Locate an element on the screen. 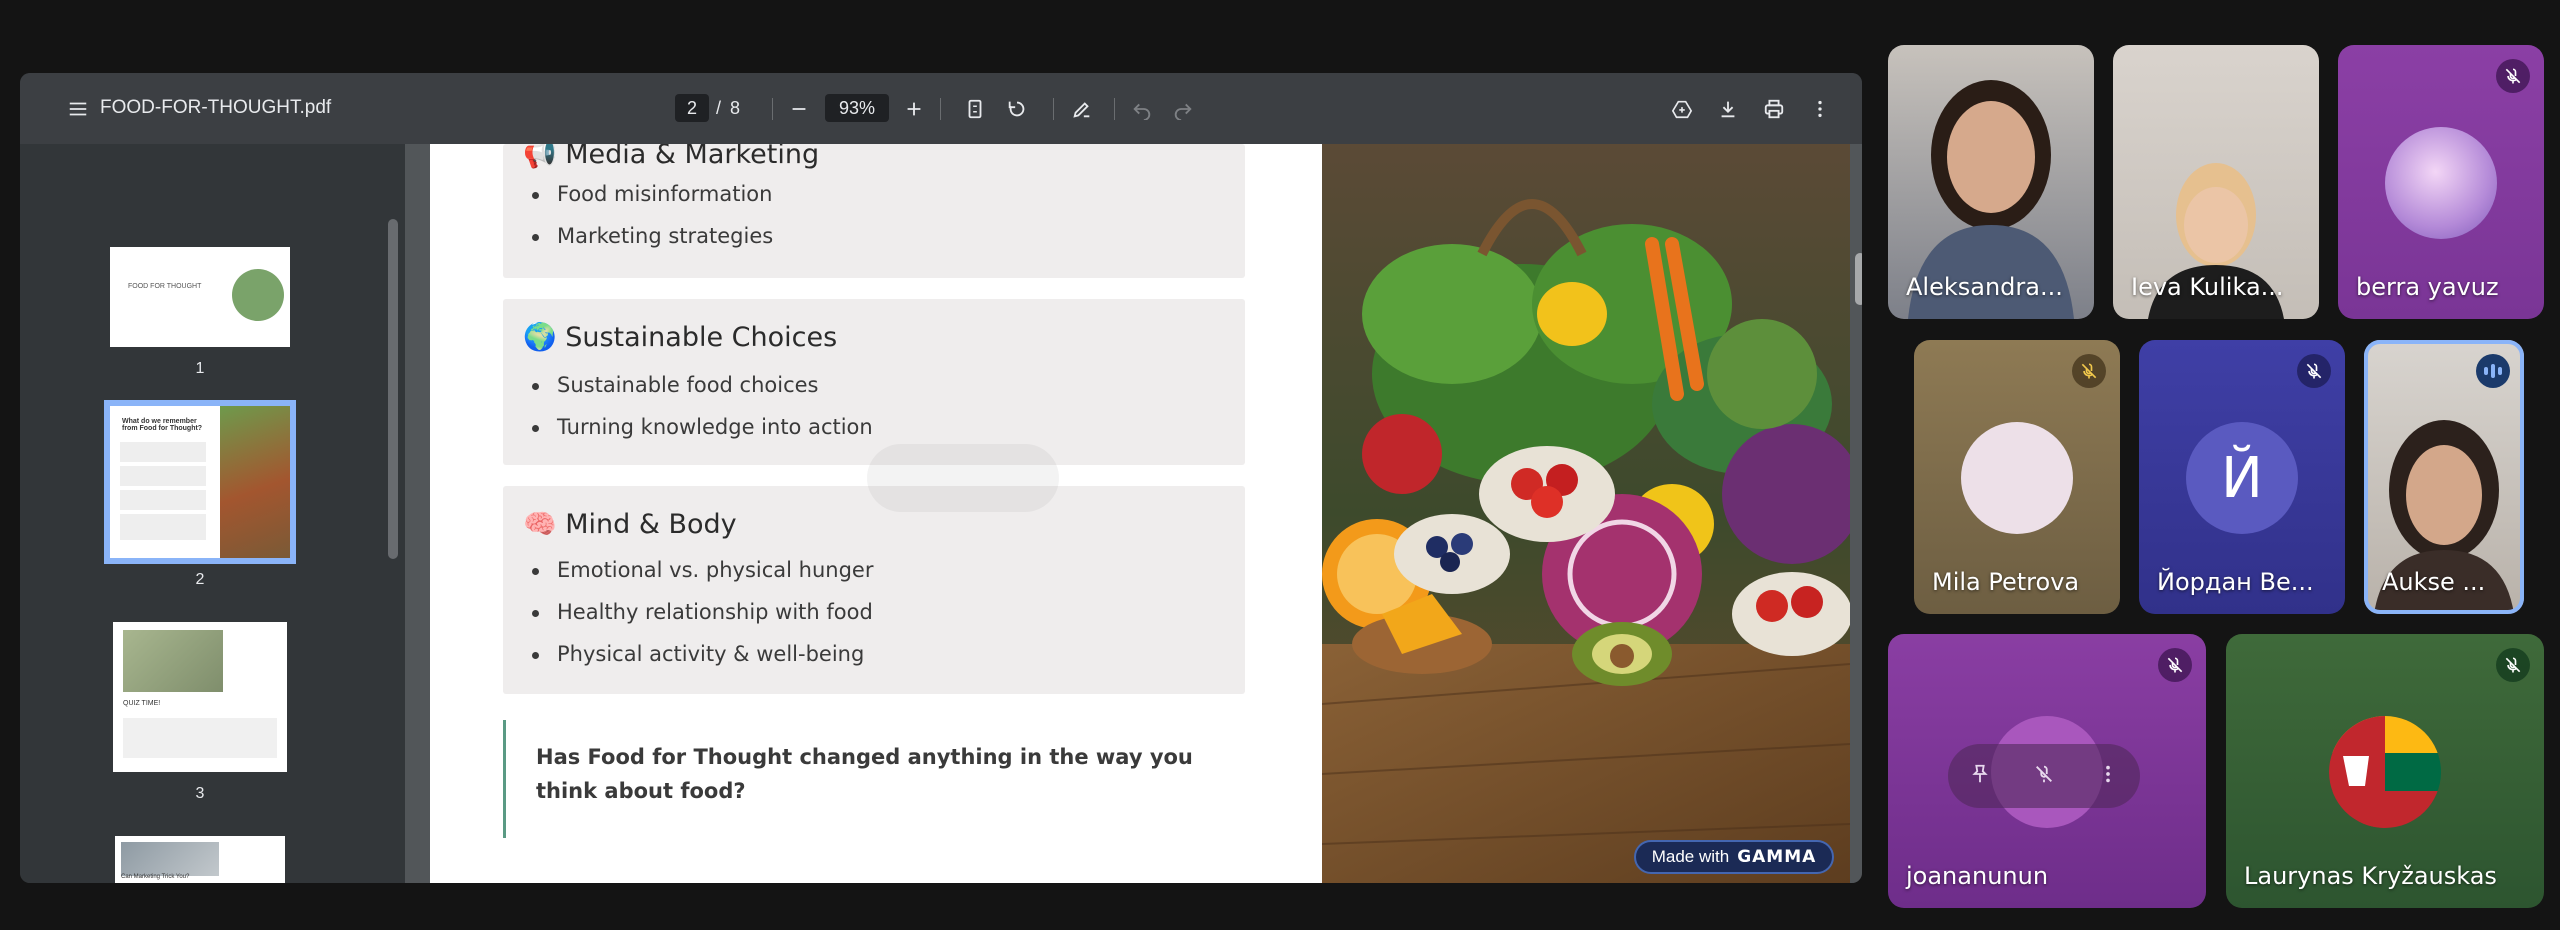 The width and height of the screenshot is (2560, 930). zoom-in-icon is located at coordinates (914, 109).